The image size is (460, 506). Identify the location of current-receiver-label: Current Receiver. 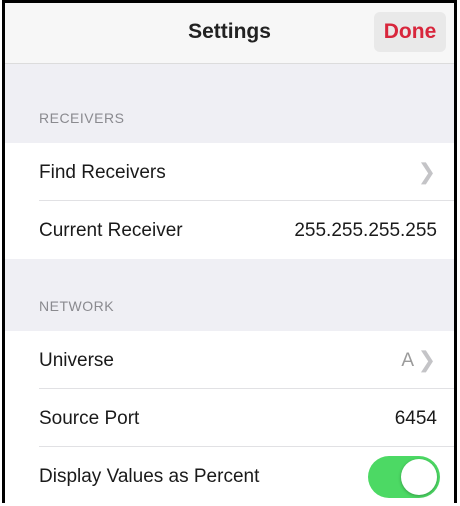
(111, 230).